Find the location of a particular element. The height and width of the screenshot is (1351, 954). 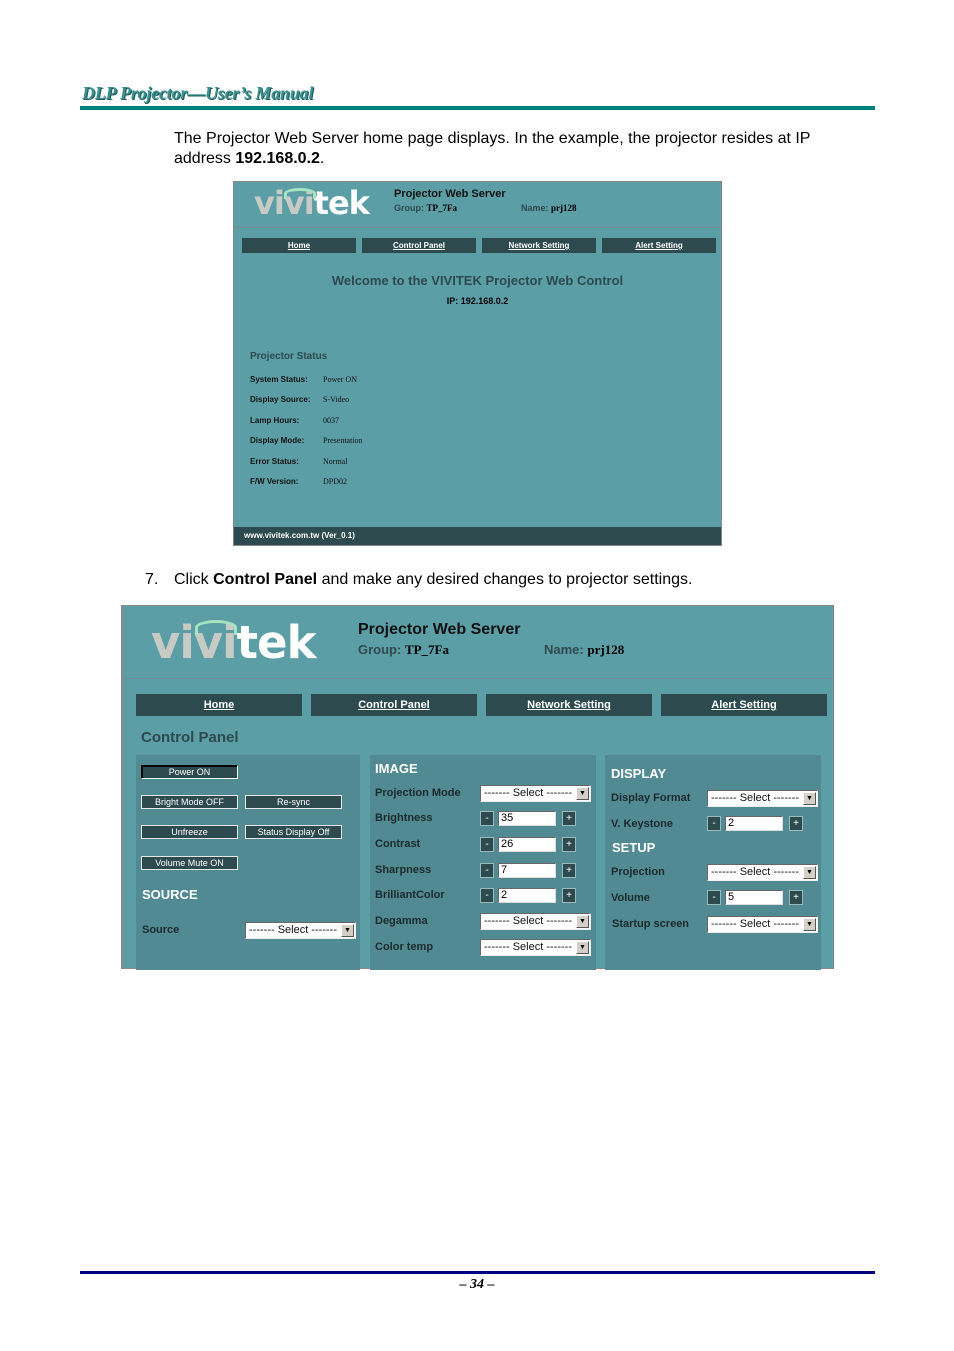

contrast-decrease-button: - is located at coordinates (487, 844).